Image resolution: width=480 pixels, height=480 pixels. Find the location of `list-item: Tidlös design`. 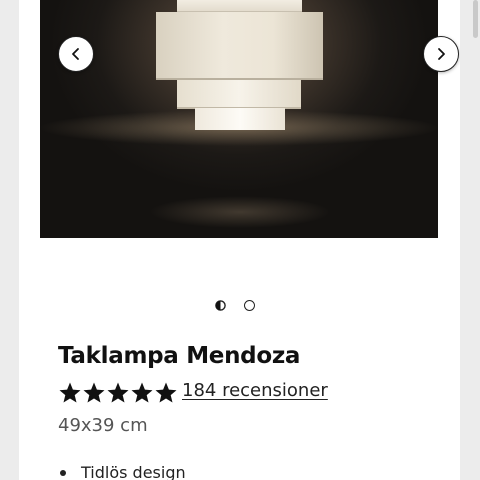

list-item: Tidlös design is located at coordinates (122, 471).